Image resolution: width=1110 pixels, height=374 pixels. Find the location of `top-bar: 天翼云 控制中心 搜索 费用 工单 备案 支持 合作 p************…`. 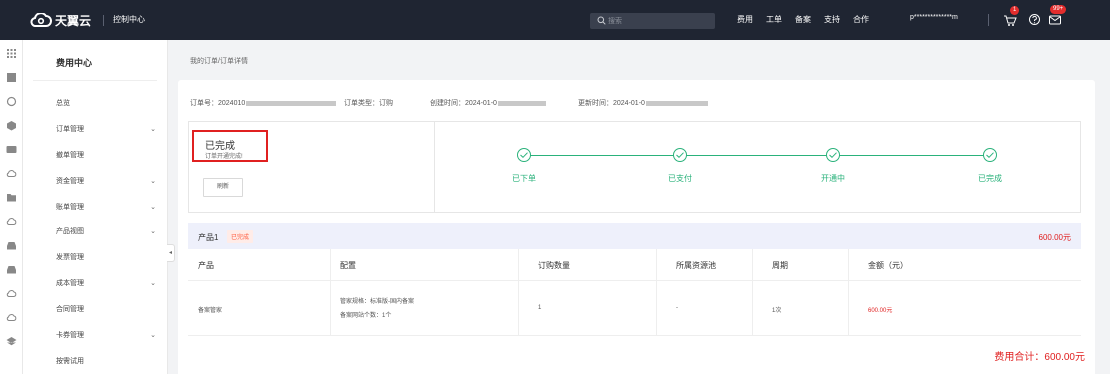

top-bar: 天翼云 控制中心 搜索 费用 工单 备案 支持 合作 p************… is located at coordinates (555, 20).